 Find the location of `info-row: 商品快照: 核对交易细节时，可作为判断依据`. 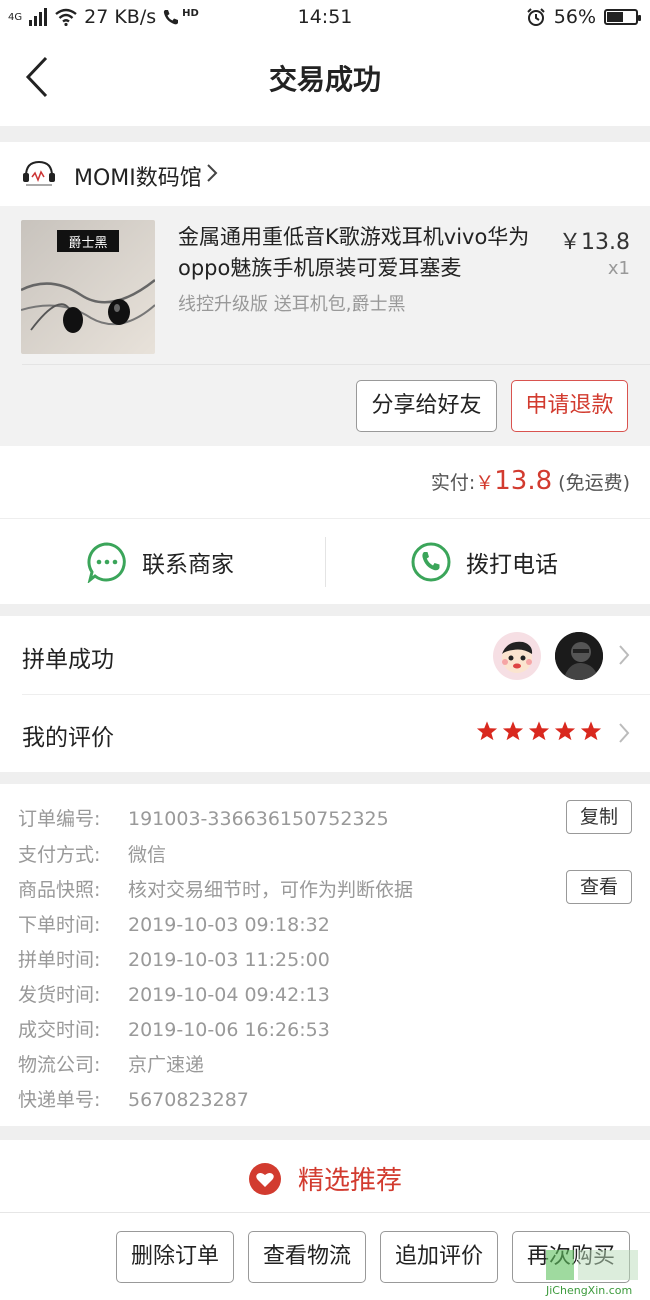

info-row: 商品快照: 核对交易细节时，可作为判断依据 is located at coordinates (215, 888).